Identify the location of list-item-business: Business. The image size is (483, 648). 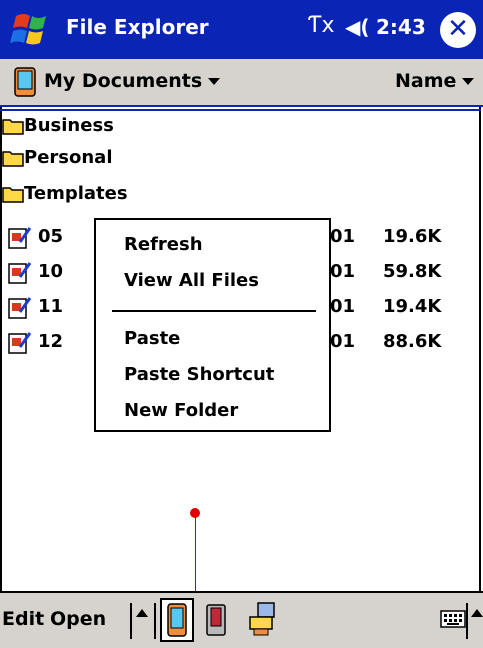
(240, 126).